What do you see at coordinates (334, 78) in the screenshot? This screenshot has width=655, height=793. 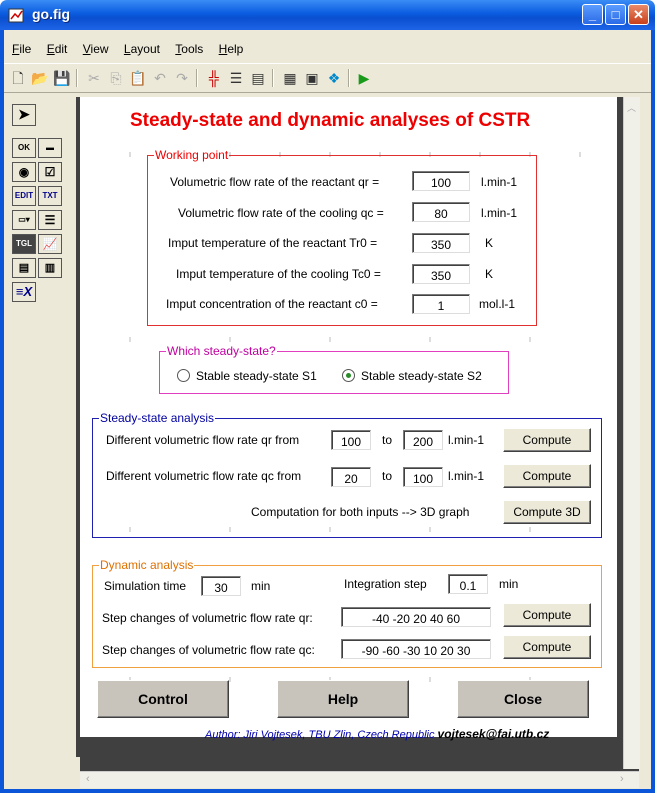 I see `object-browser-icon: ❖` at bounding box center [334, 78].